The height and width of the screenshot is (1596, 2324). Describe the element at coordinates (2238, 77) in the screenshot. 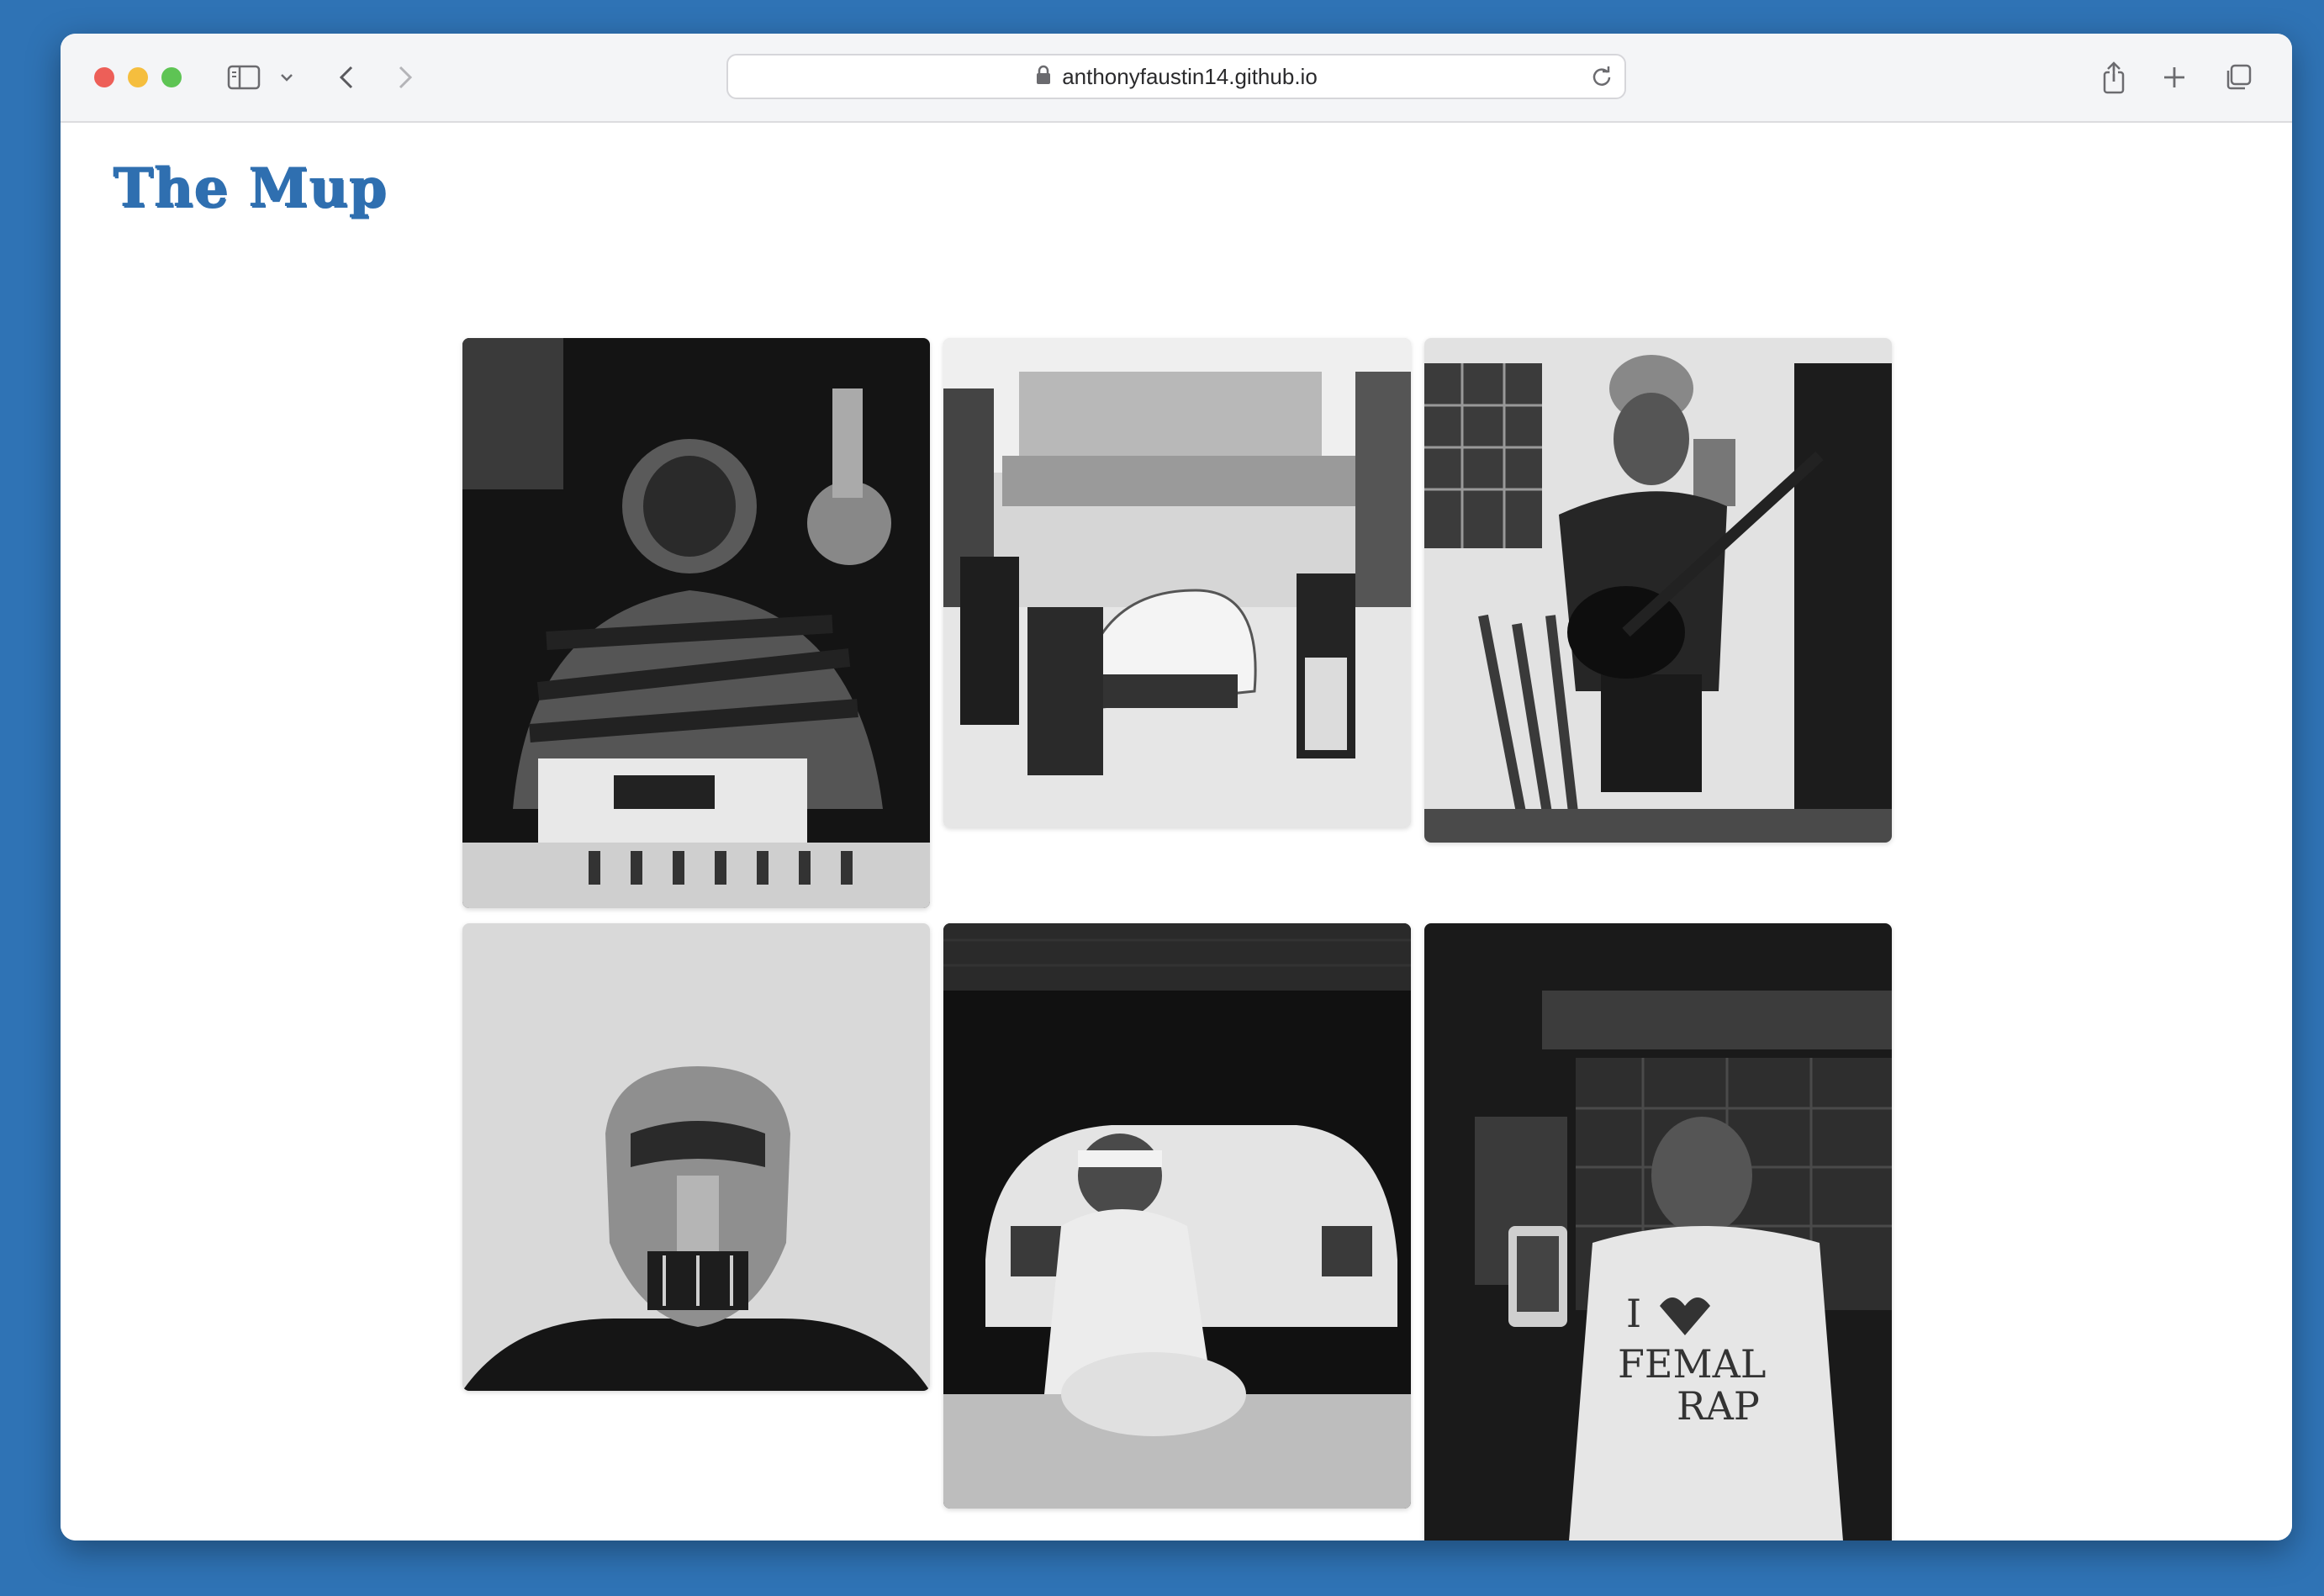

I see `tab-overview-icon` at that location.